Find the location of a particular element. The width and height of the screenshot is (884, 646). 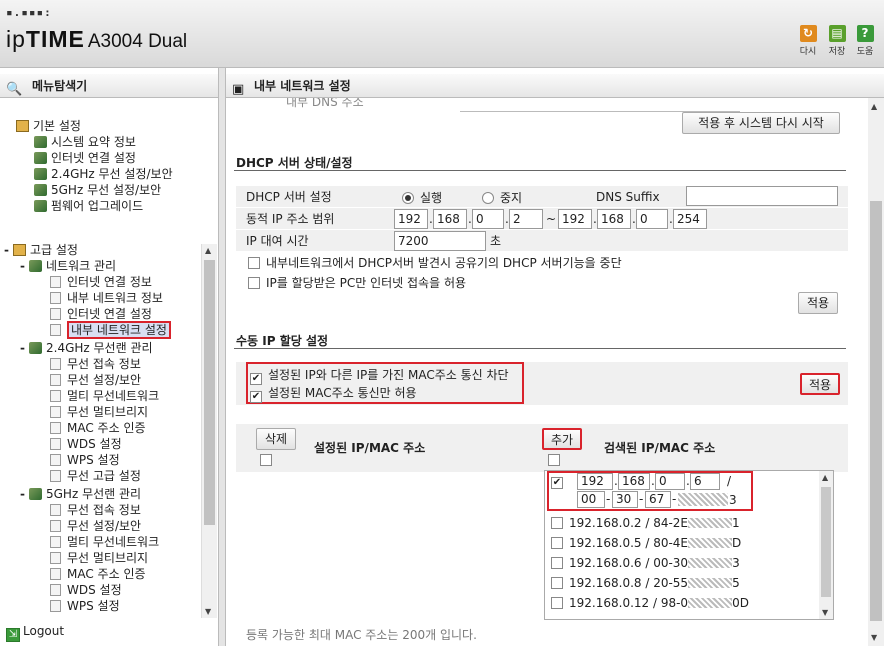

tree-item: 인터넷 연결 정보 is located at coordinates (101, 282).